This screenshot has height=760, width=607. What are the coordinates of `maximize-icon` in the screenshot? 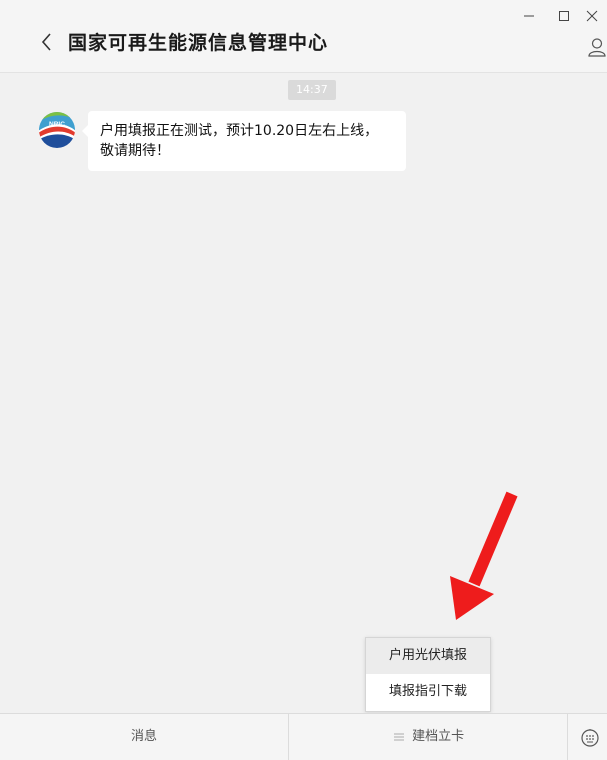 It's located at (564, 16).